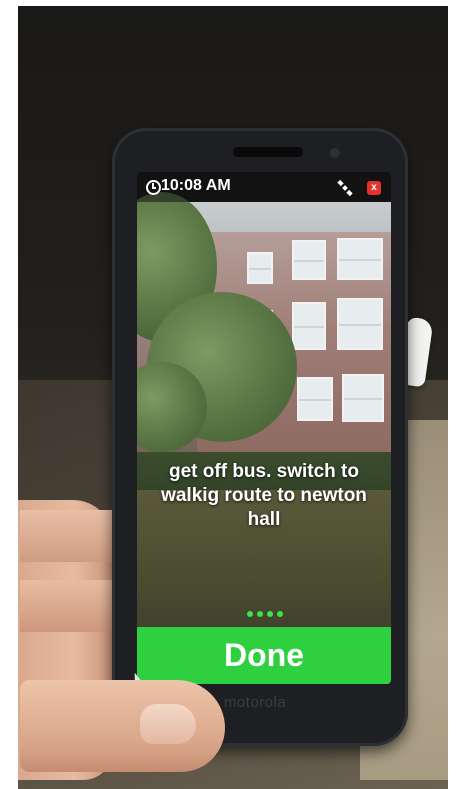 This screenshot has width=460, height=789. I want to click on status-bar: 10:08 AM x, so click(264, 187).